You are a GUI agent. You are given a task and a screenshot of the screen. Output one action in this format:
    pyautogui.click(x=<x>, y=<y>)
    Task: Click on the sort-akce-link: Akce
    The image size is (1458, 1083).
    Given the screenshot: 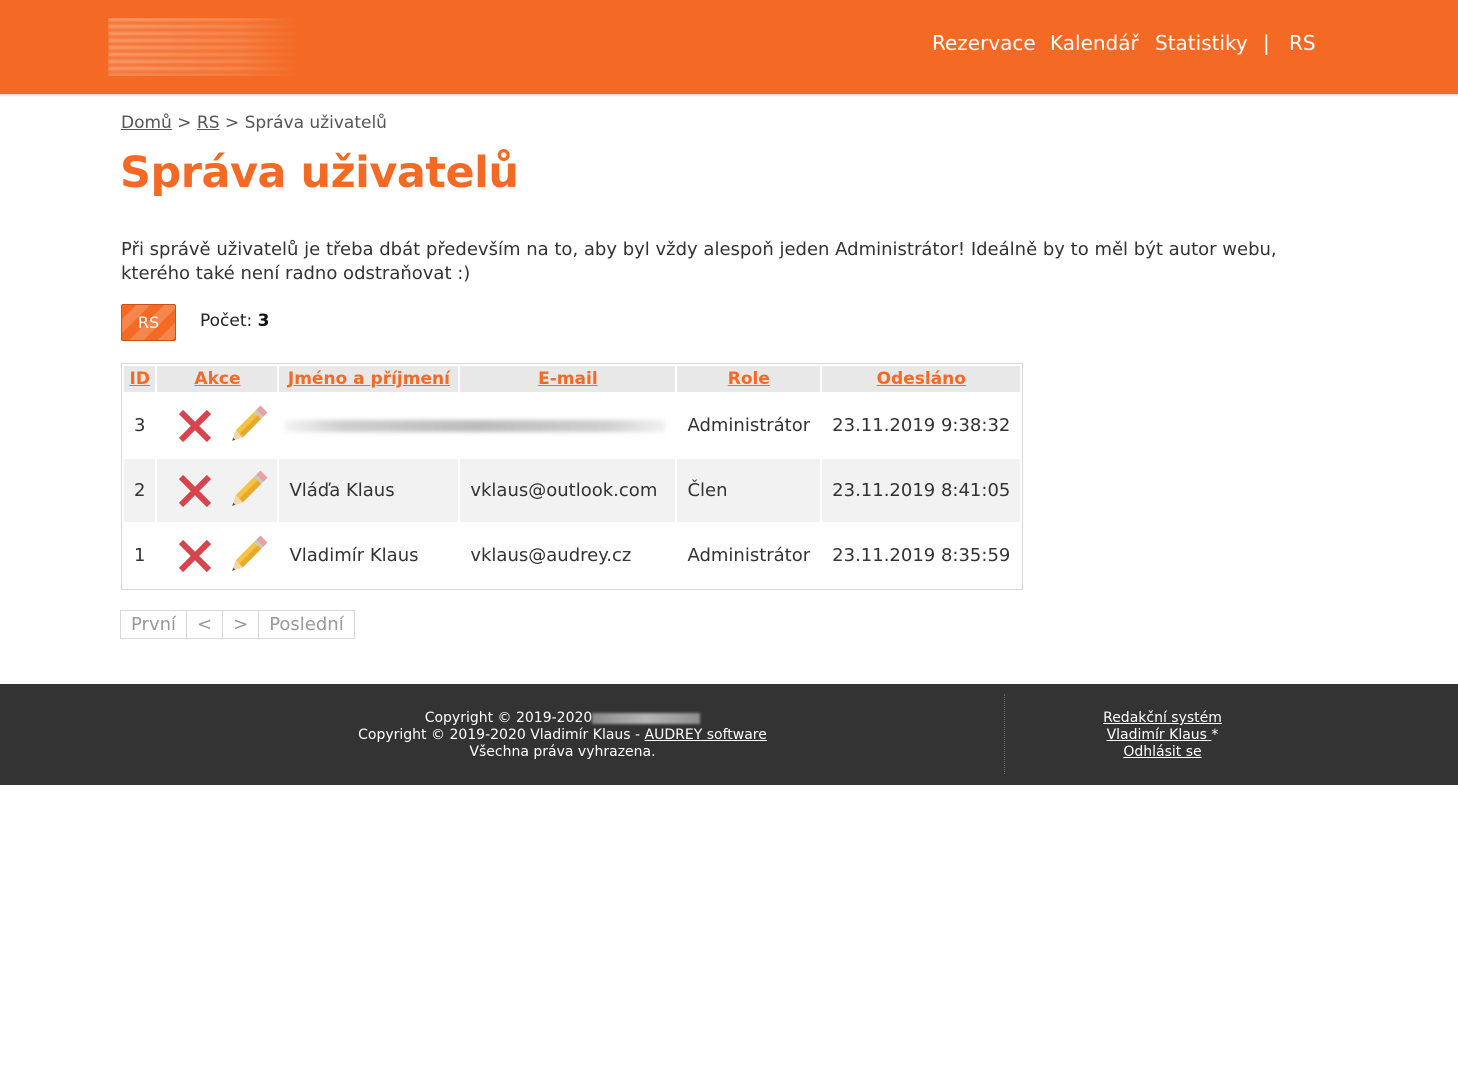 What is the action you would take?
    pyautogui.click(x=217, y=379)
    